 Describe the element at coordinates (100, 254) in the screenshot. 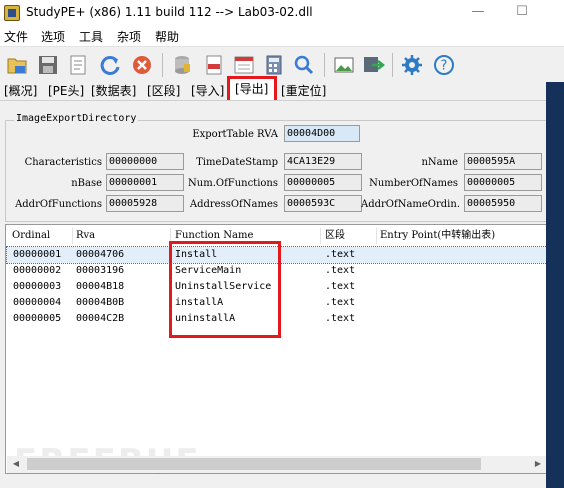

I see `rva-cell: 00004706` at that location.